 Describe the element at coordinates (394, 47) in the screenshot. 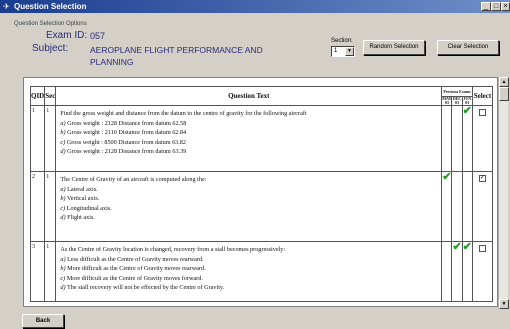

I see `random-selection-button: Random Selection` at that location.